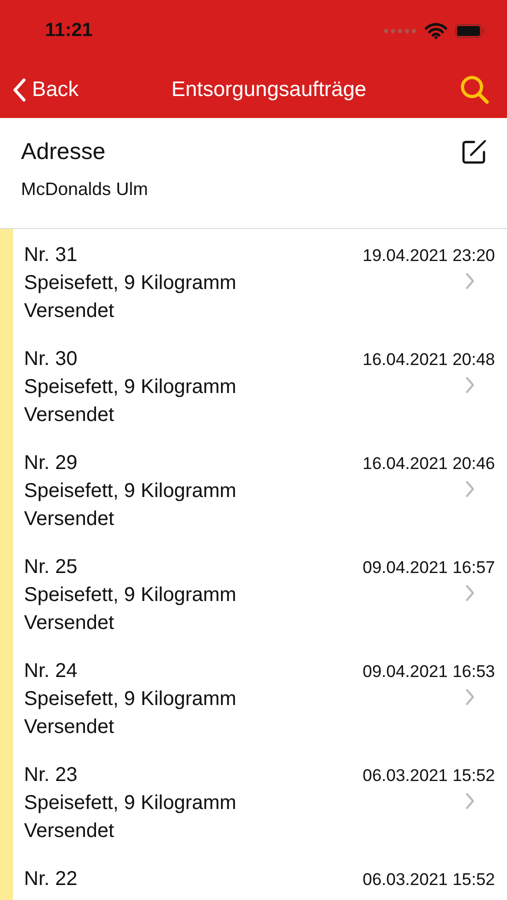 Image resolution: width=507 pixels, height=900 pixels. What do you see at coordinates (470, 31) in the screenshot?
I see `battery-icon` at bounding box center [470, 31].